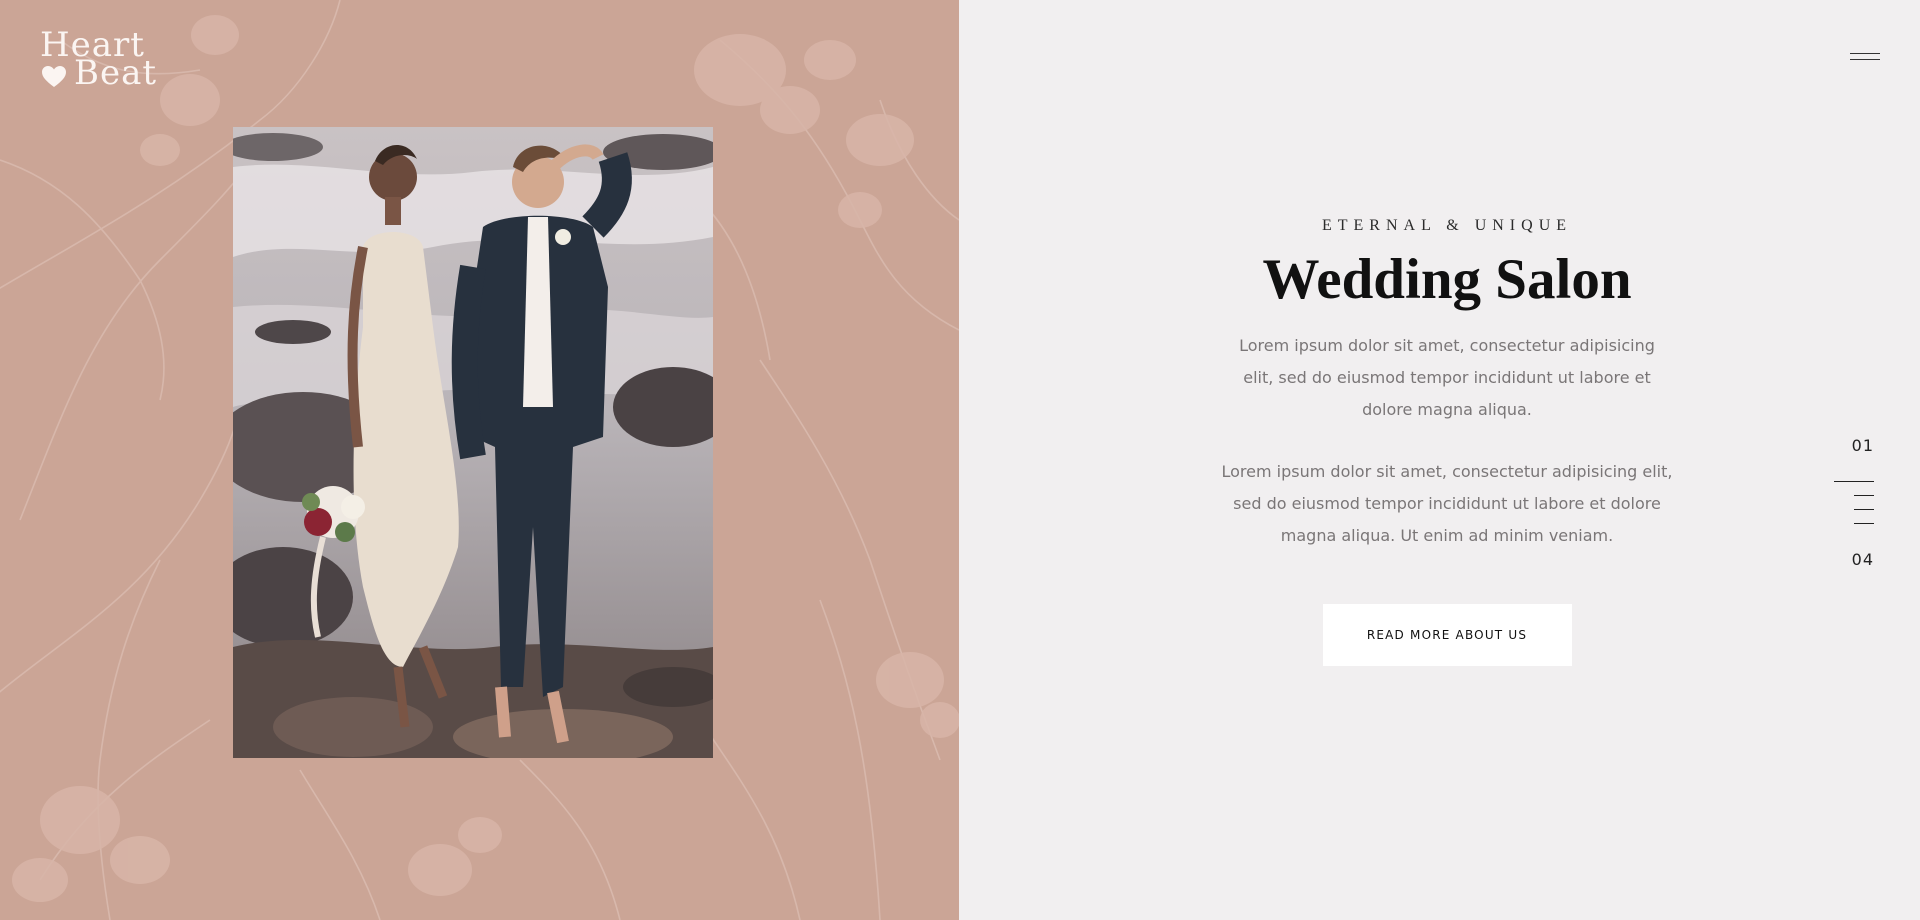 This screenshot has height=920, width=1920. I want to click on brand-logo: Heart Beat, so click(105, 59).